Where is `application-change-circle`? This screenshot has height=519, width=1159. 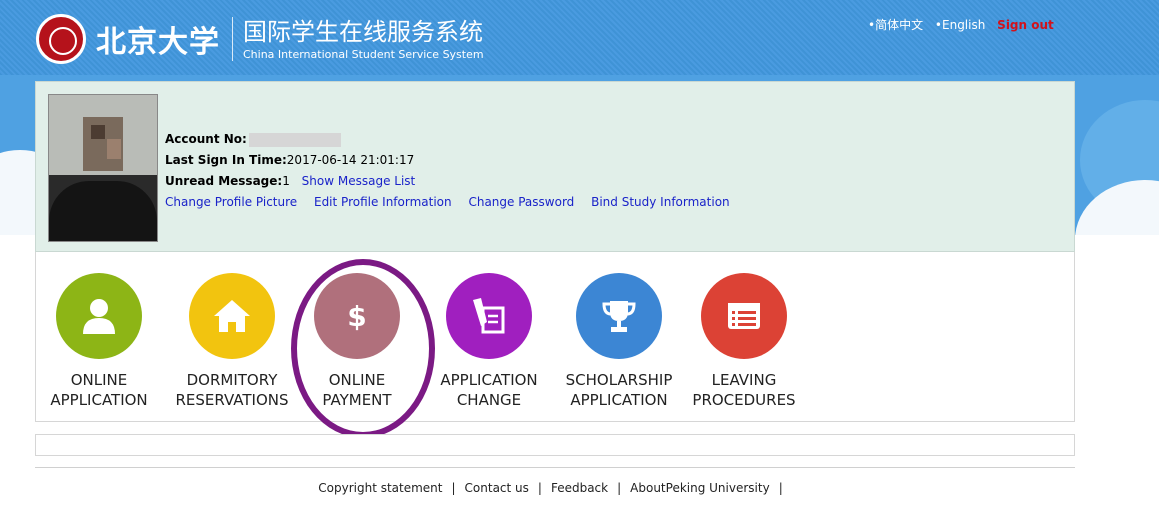
application-change-circle is located at coordinates (489, 316).